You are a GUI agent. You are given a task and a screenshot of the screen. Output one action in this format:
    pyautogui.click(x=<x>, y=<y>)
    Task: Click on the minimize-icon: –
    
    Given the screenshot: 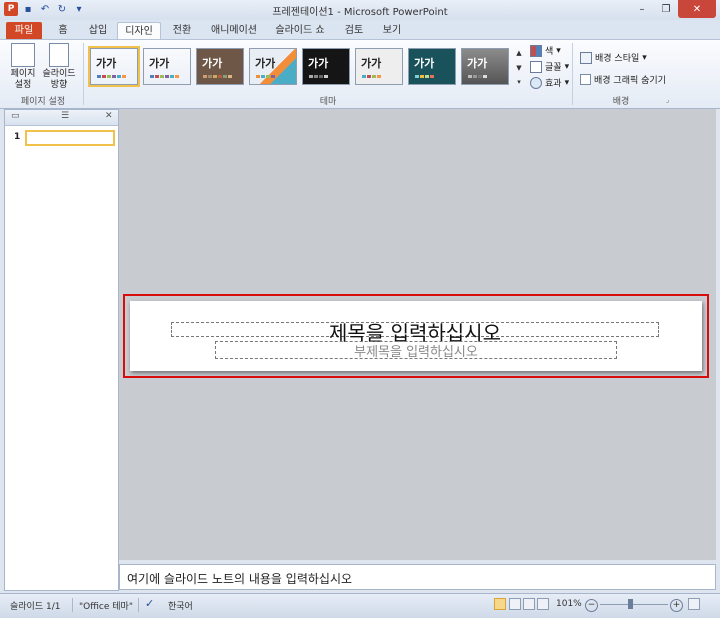 What is the action you would take?
    pyautogui.click(x=642, y=9)
    